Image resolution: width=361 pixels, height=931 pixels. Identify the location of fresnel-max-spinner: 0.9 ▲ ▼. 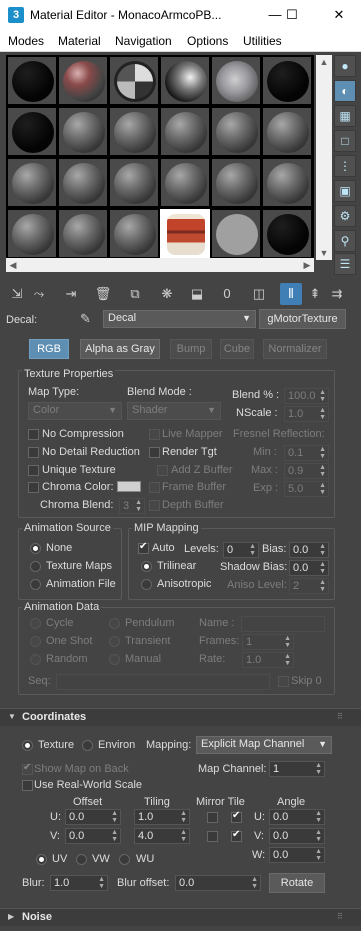
(306, 471).